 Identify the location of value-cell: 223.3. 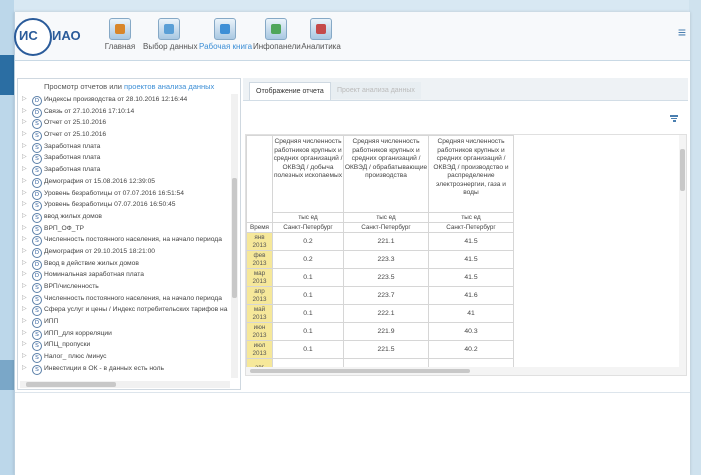
(386, 259).